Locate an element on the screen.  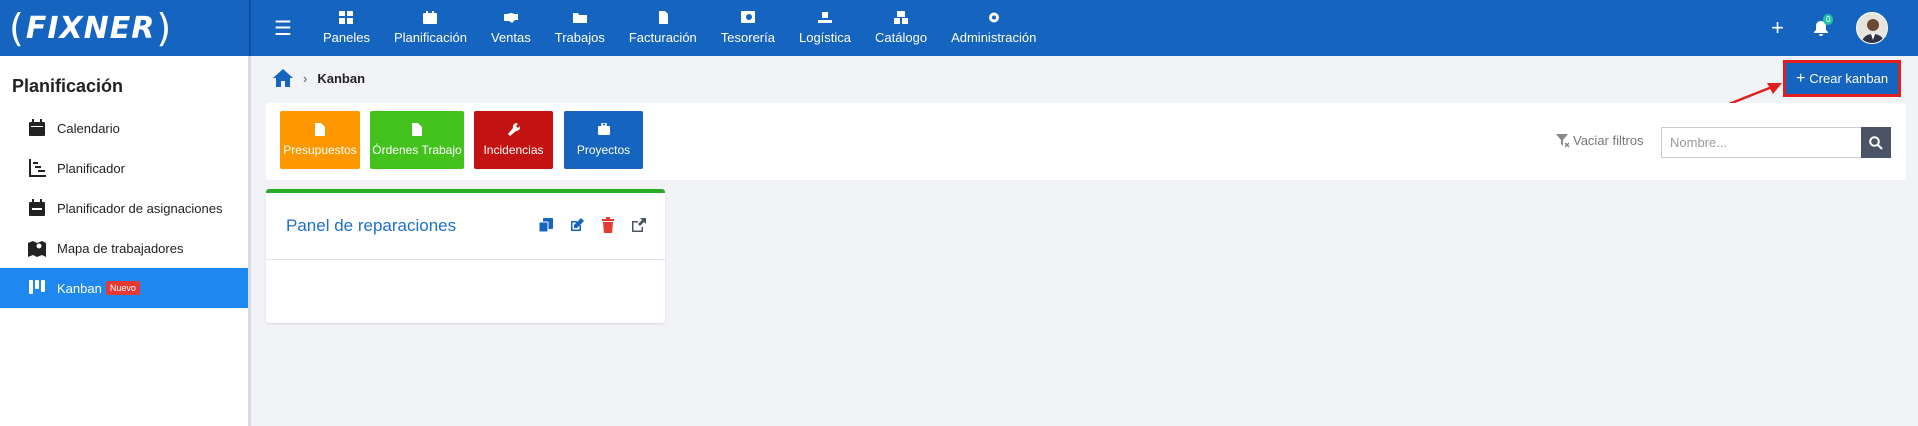
sidebar-item-mapa-trabajadores: Mapa de trabajadores is located at coordinates (124, 248).